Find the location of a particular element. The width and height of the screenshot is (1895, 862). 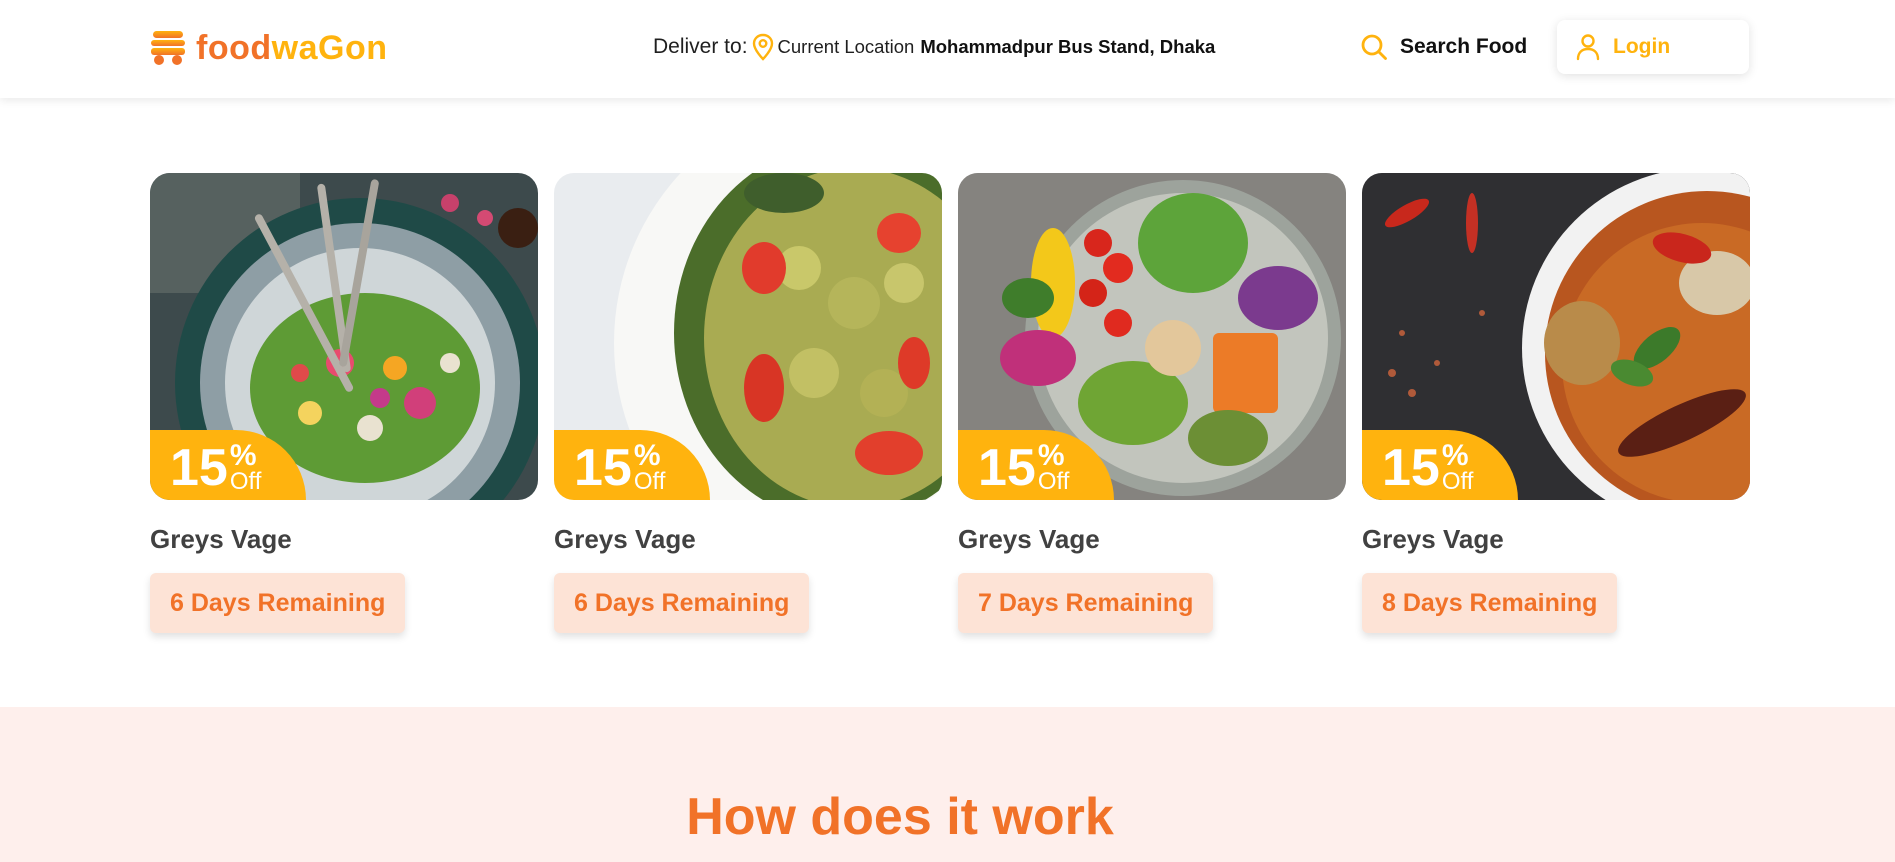

deal-card: 15 % Off Greys Vage 7 Days Remaining is located at coordinates (1152, 403).